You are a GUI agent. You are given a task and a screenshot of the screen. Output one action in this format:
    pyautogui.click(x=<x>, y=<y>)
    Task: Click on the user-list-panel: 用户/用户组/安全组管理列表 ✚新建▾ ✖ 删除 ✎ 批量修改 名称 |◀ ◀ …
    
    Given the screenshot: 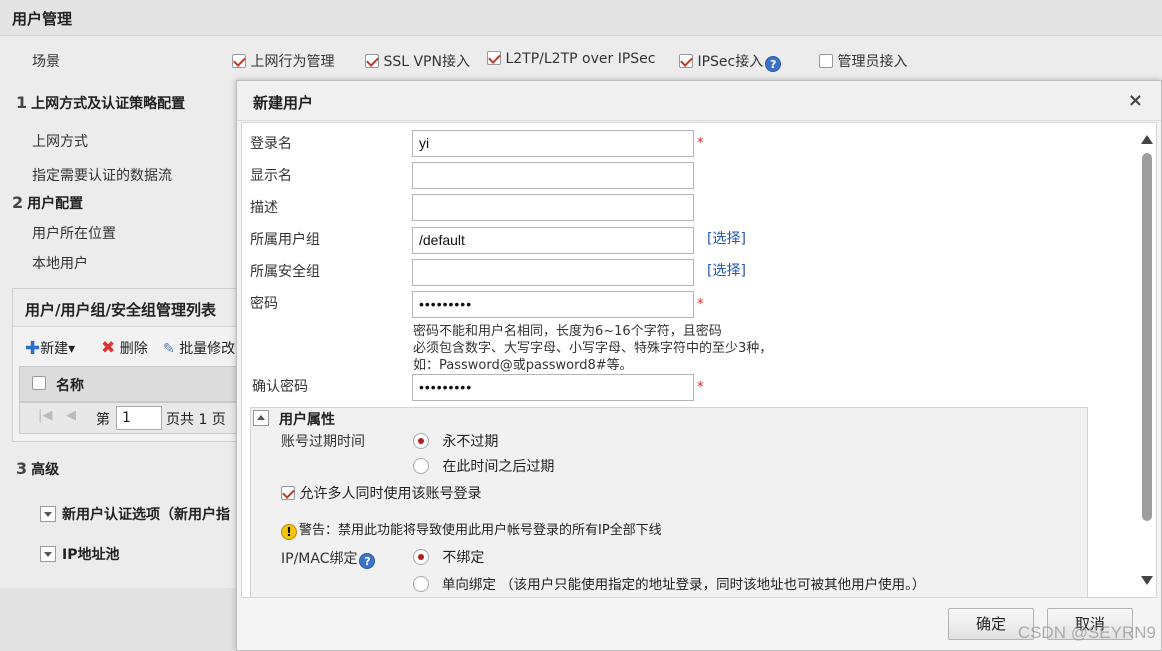 What is the action you would take?
    pyautogui.click(x=127, y=365)
    